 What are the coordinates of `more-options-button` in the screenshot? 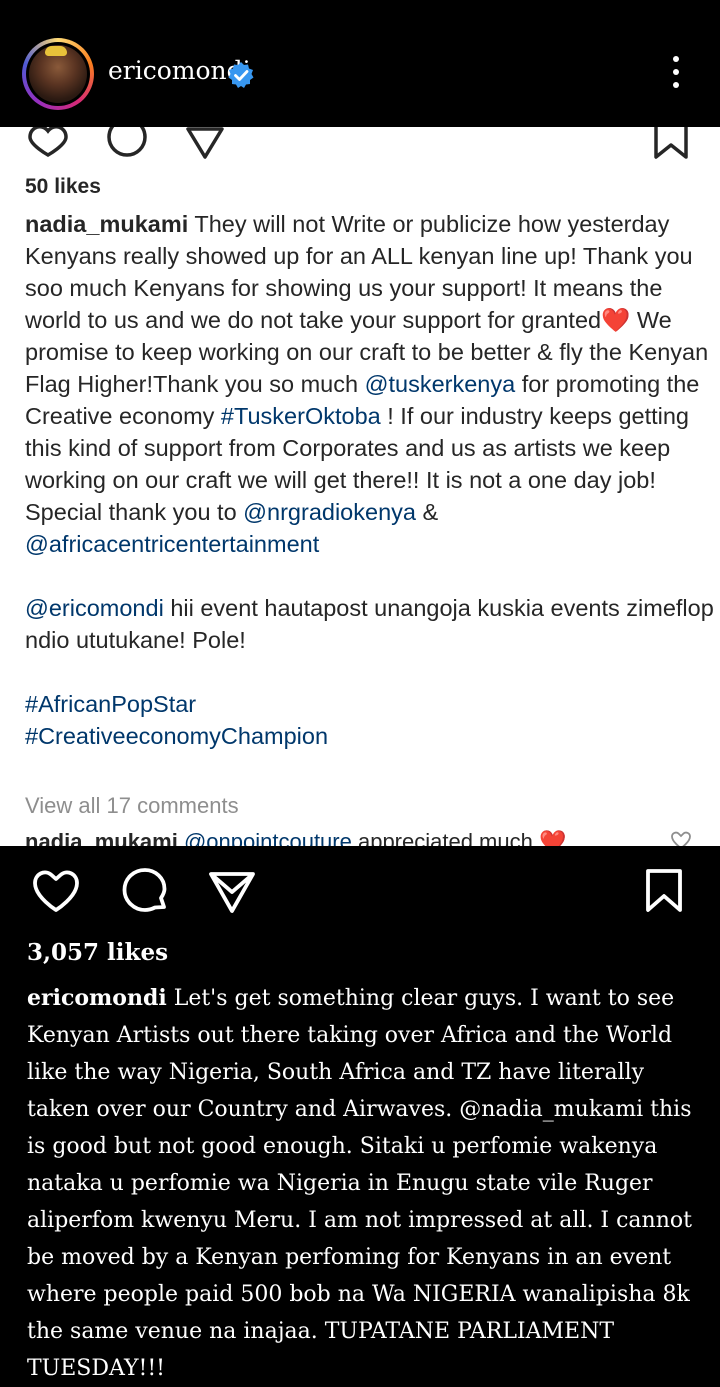 It's located at (676, 76).